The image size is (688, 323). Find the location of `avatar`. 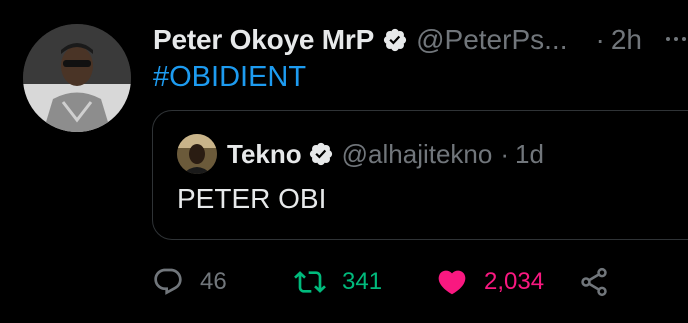

avatar is located at coordinates (77, 78).